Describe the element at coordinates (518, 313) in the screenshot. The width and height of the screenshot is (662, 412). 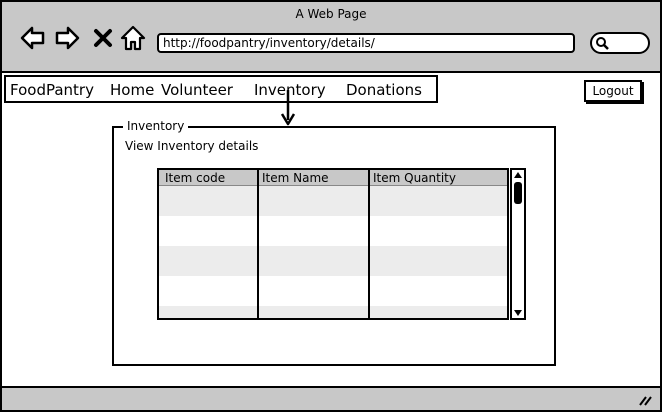
I see `scroll-down-icon` at that location.